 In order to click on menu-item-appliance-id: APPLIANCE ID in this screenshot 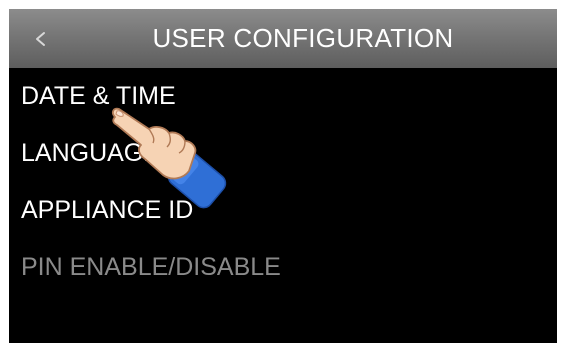, I will do `click(283, 210)`.